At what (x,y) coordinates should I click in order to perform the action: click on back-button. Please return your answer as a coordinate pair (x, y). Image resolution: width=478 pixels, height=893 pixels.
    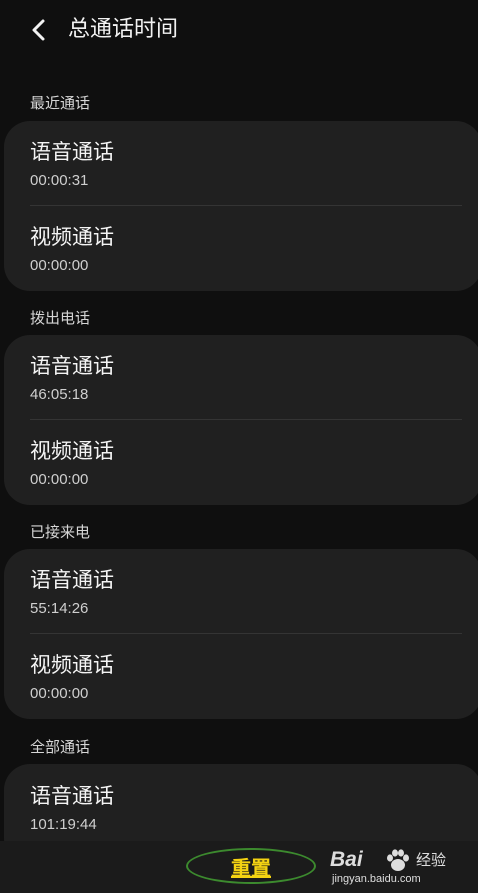
    Looking at the image, I should click on (40, 30).